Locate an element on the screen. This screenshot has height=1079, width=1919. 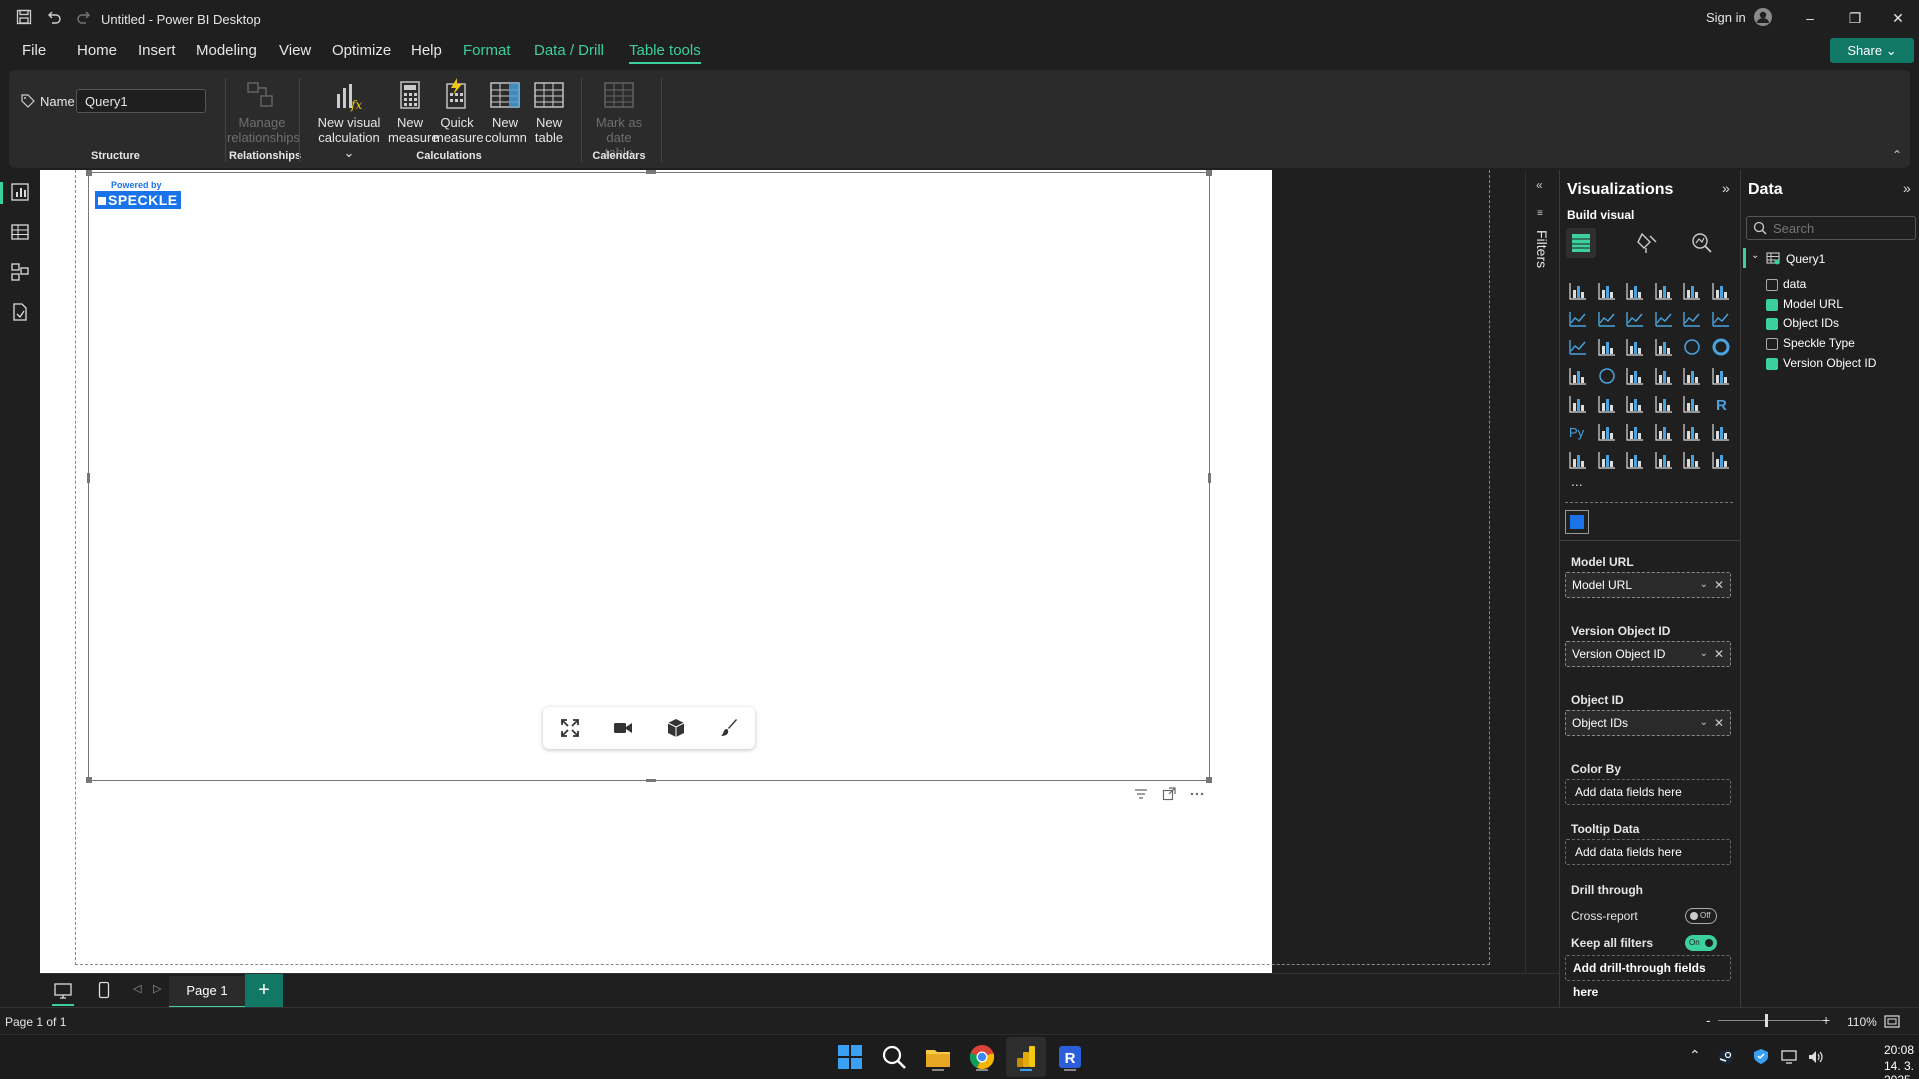
slicer-icon is located at coordinates (1635, 404).